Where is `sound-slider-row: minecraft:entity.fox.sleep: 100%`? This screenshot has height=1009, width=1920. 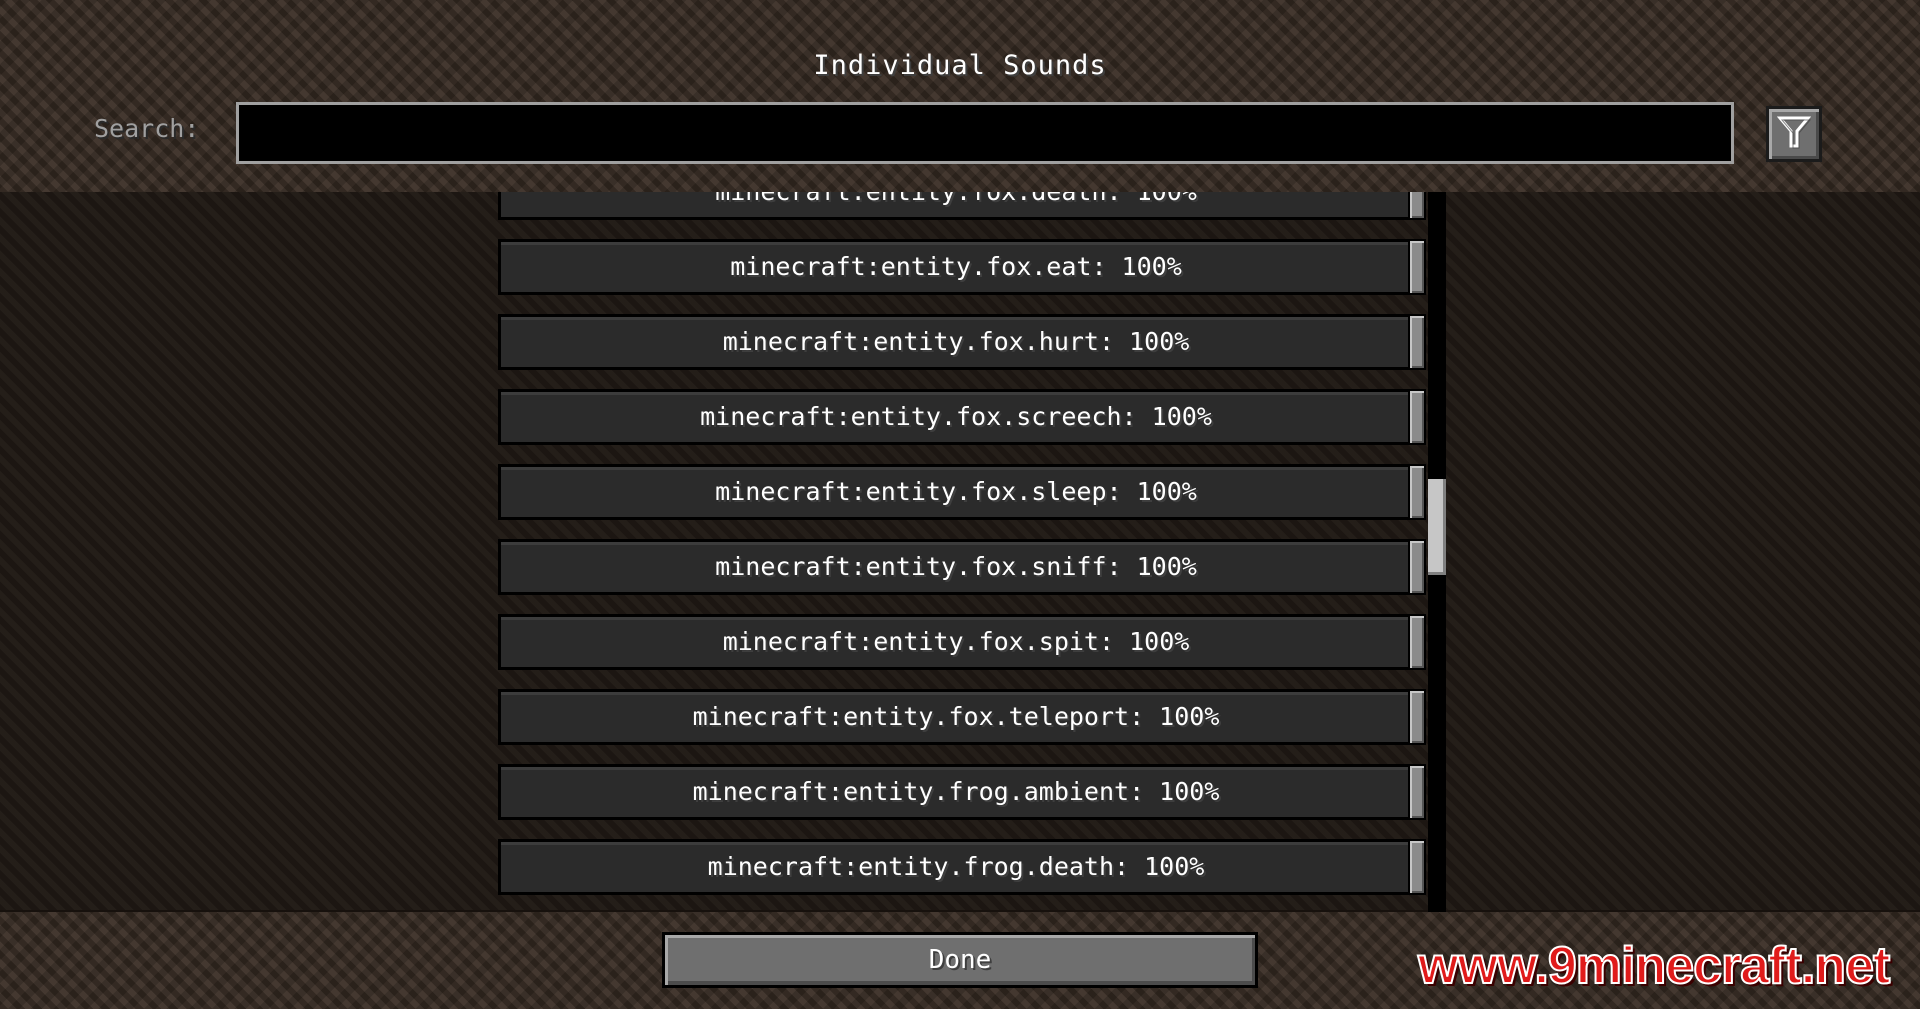
sound-slider-row: minecraft:entity.fox.sleep: 100% is located at coordinates (962, 492).